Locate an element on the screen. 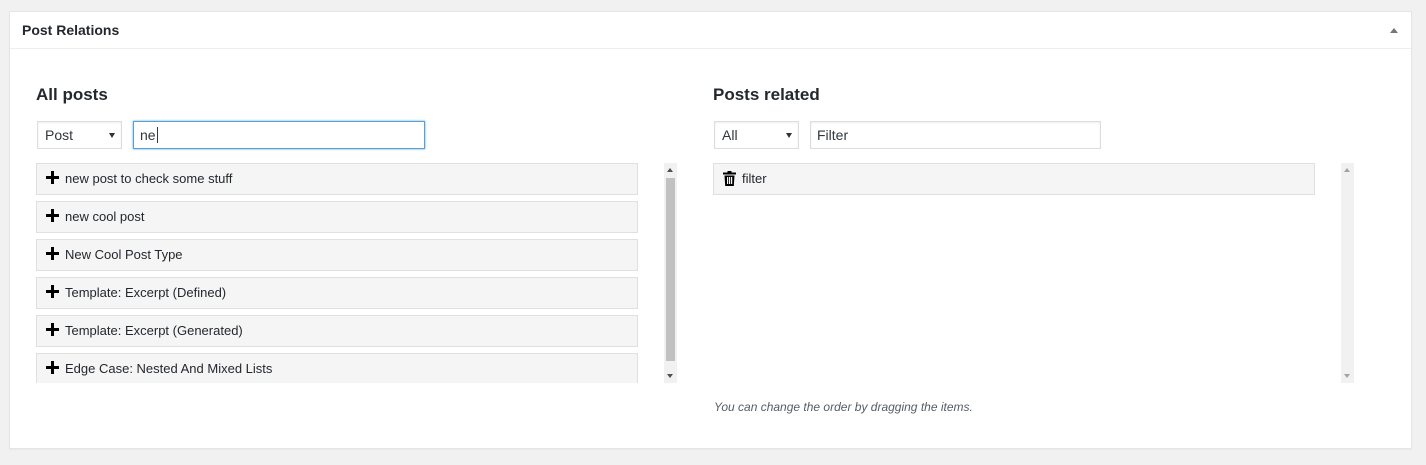 The width and height of the screenshot is (1426, 465). related-item-label: filter is located at coordinates (754, 178).